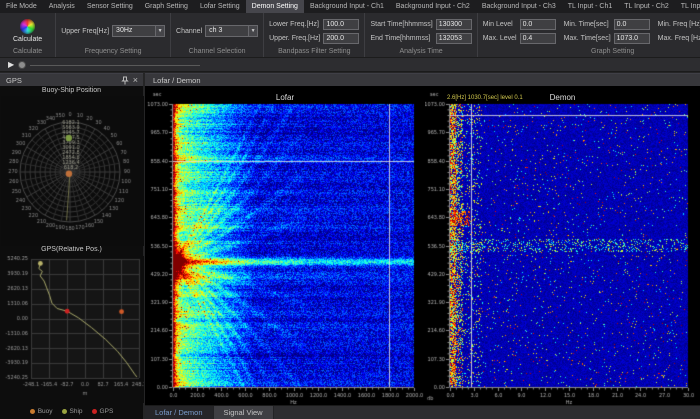  What do you see at coordinates (71, 90) in the screenshot?
I see `polar-chart-title: Buoy-Ship Position` at bounding box center [71, 90].